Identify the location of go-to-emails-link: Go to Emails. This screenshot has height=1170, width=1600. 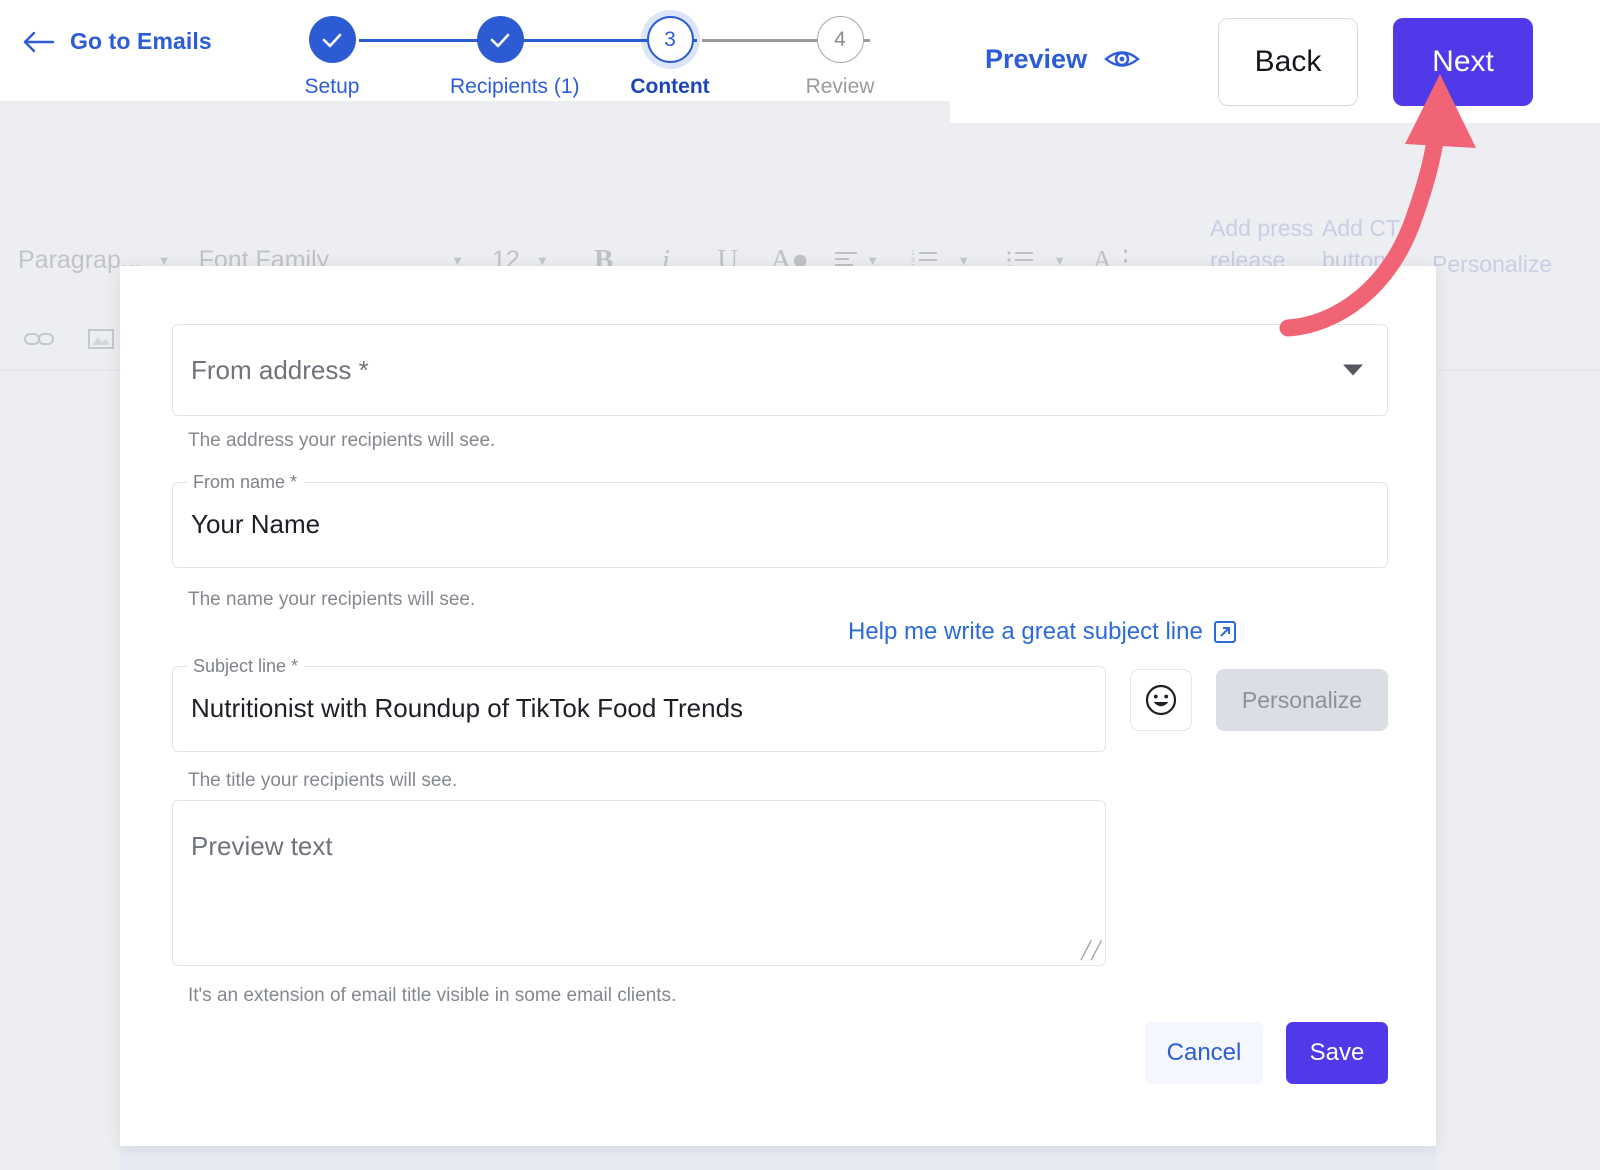
(117, 41).